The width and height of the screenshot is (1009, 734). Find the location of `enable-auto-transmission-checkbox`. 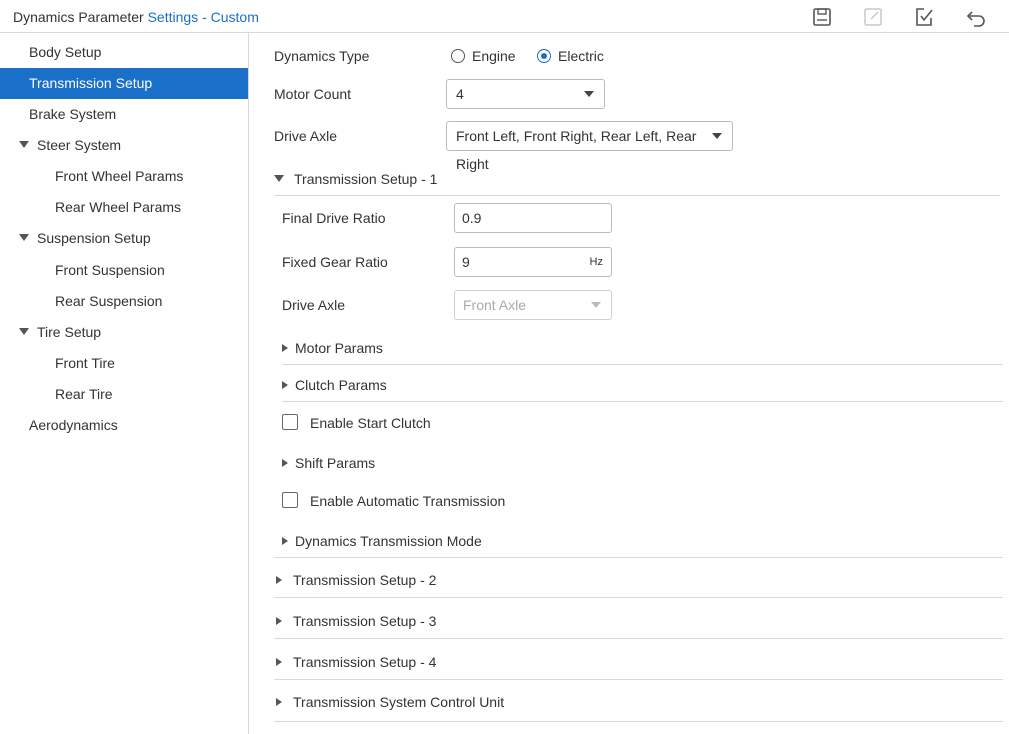

enable-auto-transmission-checkbox is located at coordinates (290, 500).